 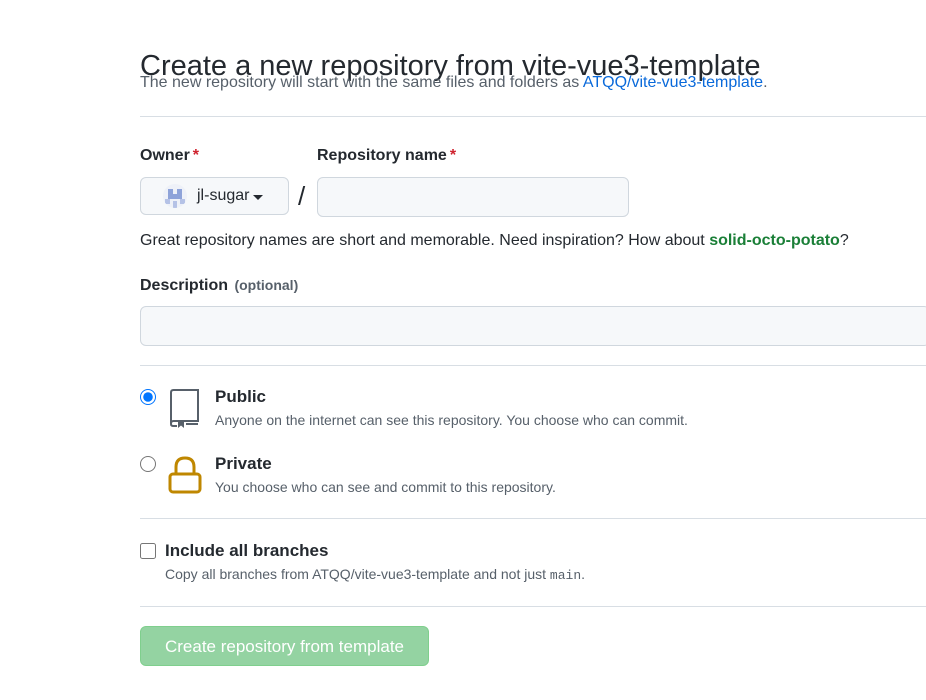 I want to click on repository-name-required-marker: *, so click(x=453, y=155).